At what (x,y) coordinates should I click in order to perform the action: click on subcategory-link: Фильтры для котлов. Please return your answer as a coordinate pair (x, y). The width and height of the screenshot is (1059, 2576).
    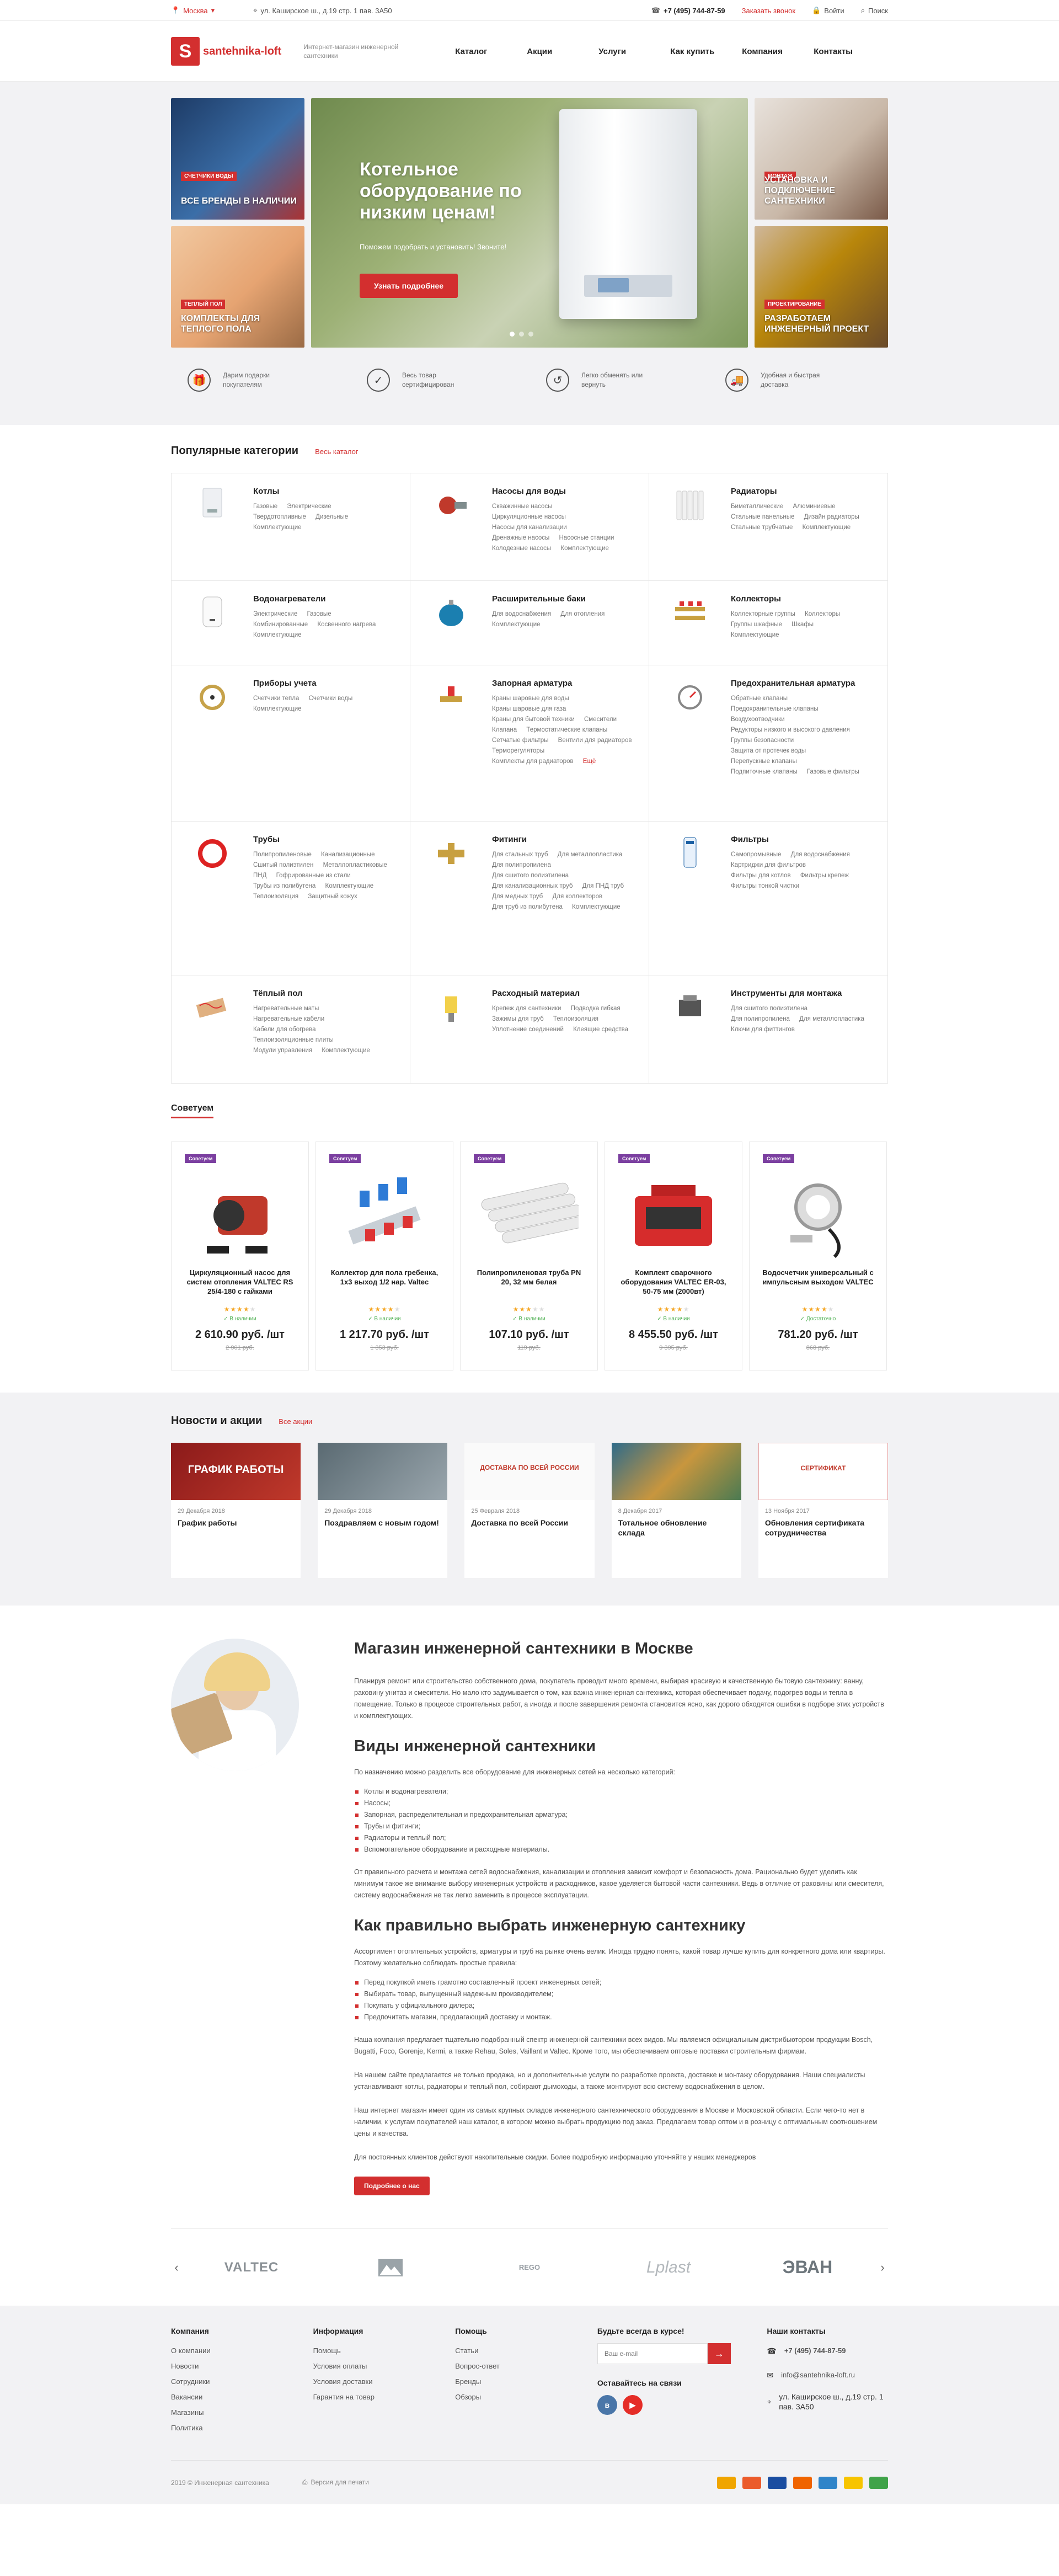
    Looking at the image, I should click on (761, 875).